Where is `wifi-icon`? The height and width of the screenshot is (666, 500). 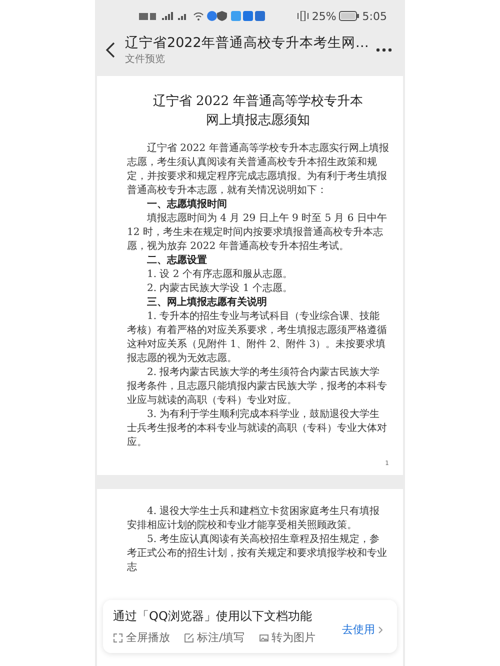
wifi-icon is located at coordinates (198, 16).